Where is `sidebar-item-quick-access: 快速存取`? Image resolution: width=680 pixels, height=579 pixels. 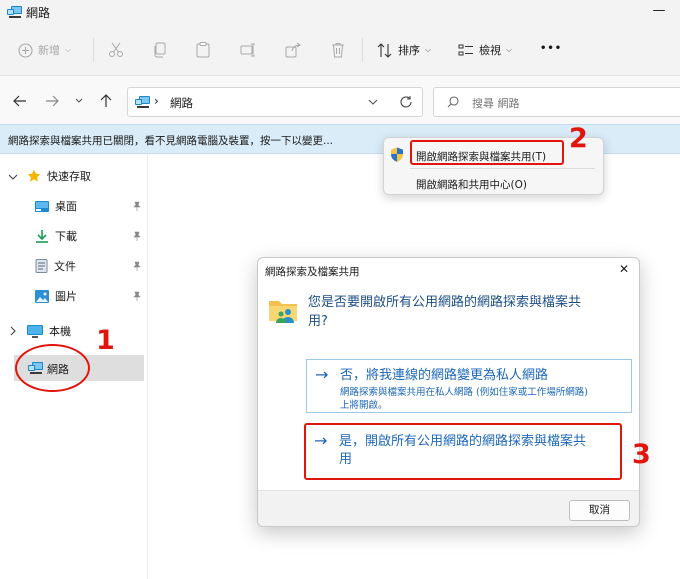 sidebar-item-quick-access: 快速存取 is located at coordinates (59, 176).